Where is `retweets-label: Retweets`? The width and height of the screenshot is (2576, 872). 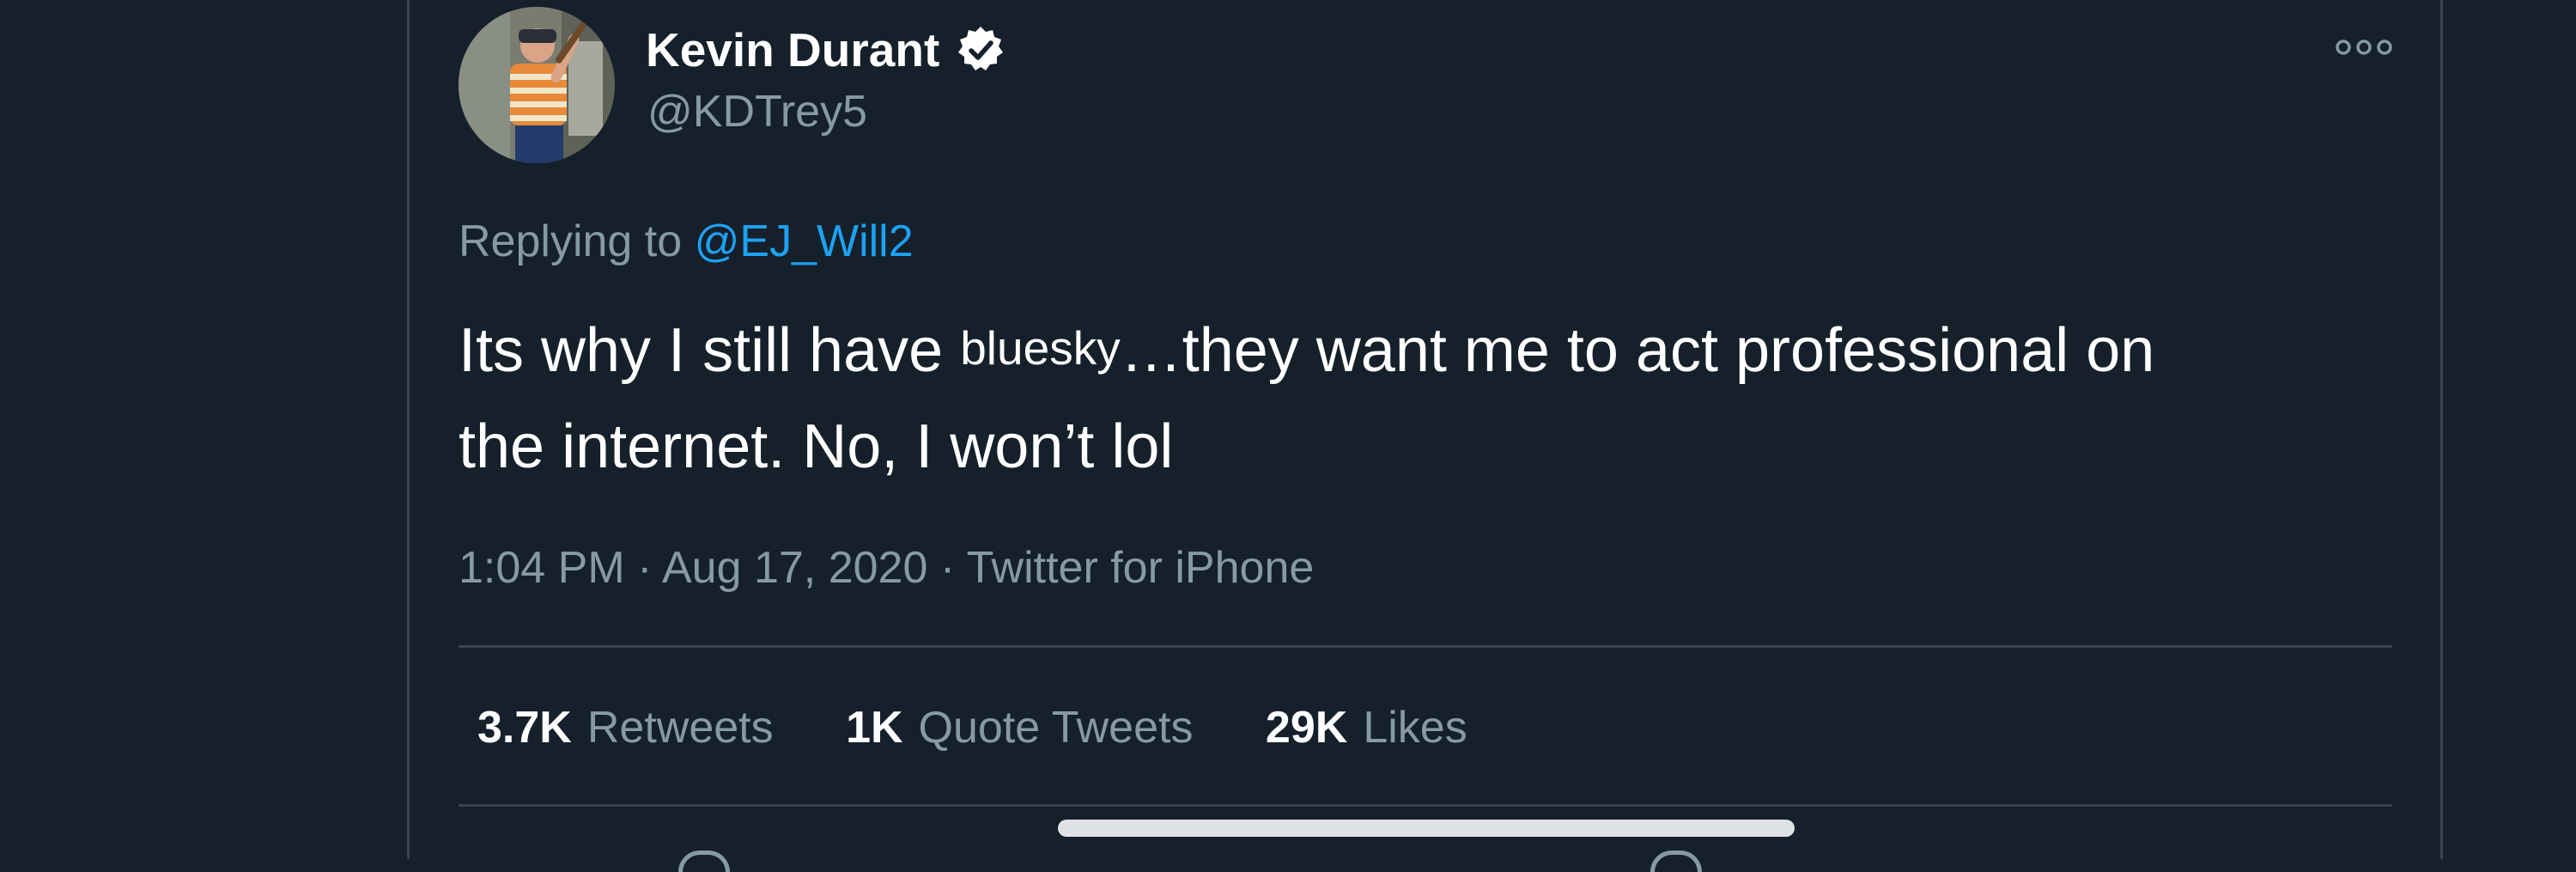
retweets-label: Retweets is located at coordinates (680, 728).